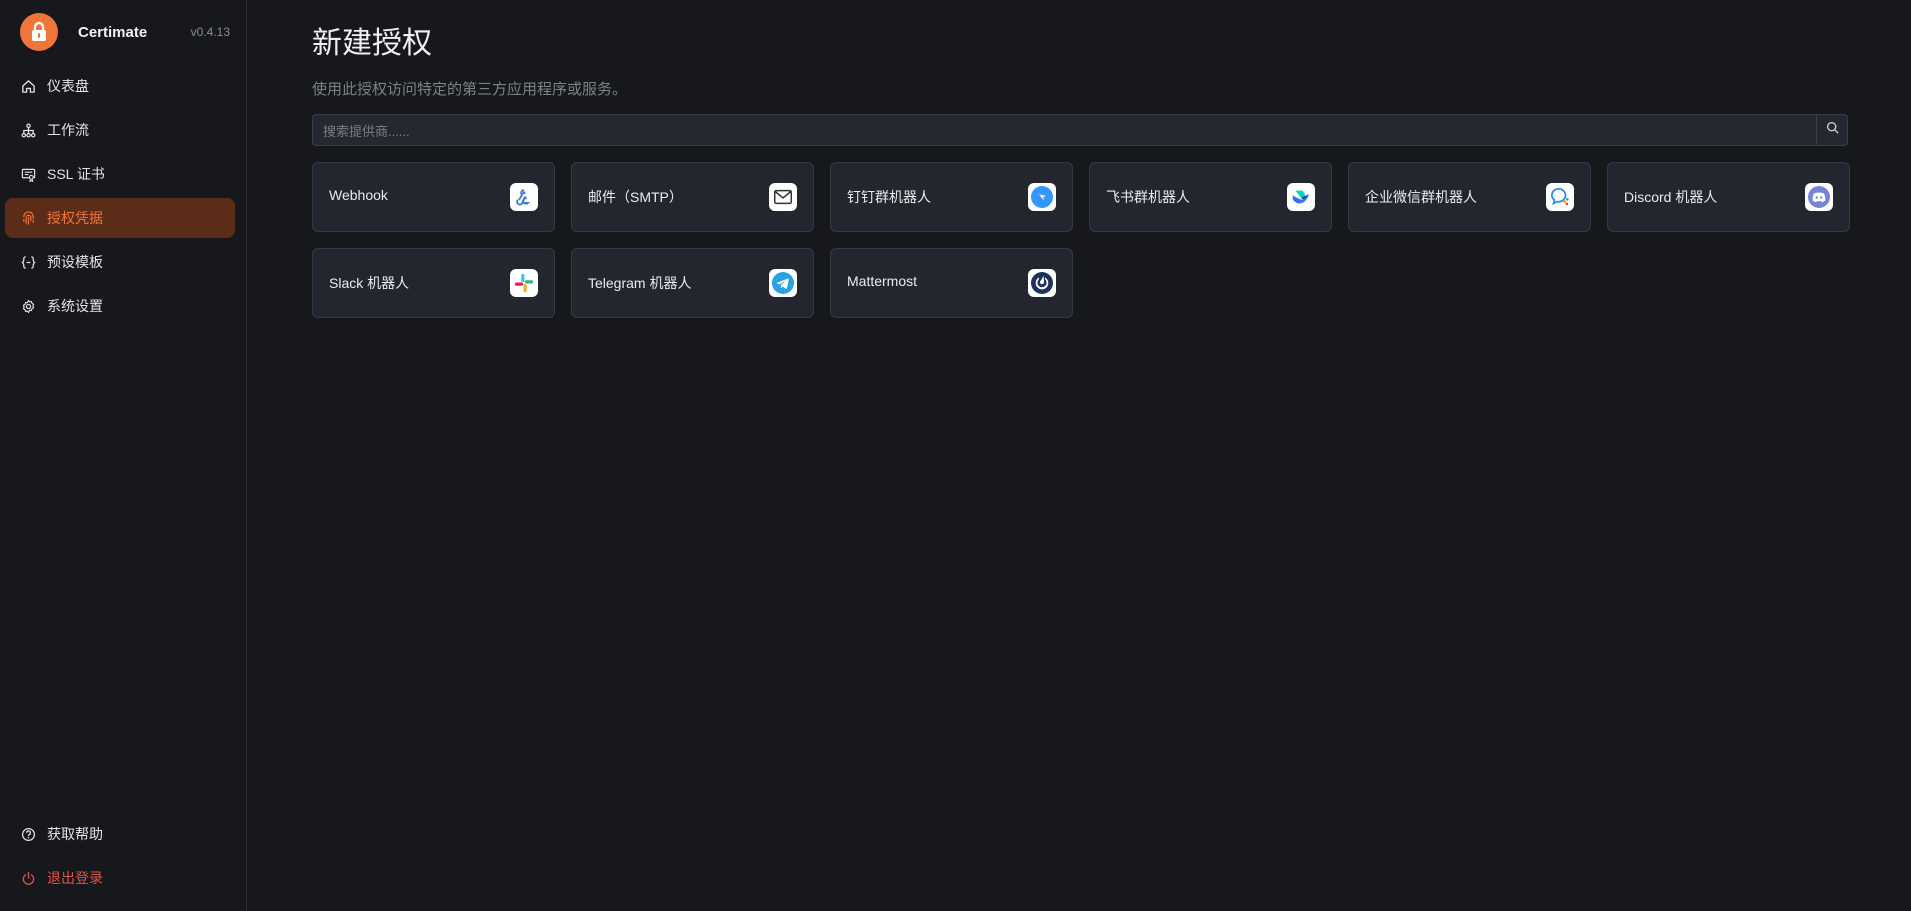 This screenshot has width=1911, height=911. What do you see at coordinates (433, 283) in the screenshot?
I see `provider-card-slack: Slack 机器人` at bounding box center [433, 283].